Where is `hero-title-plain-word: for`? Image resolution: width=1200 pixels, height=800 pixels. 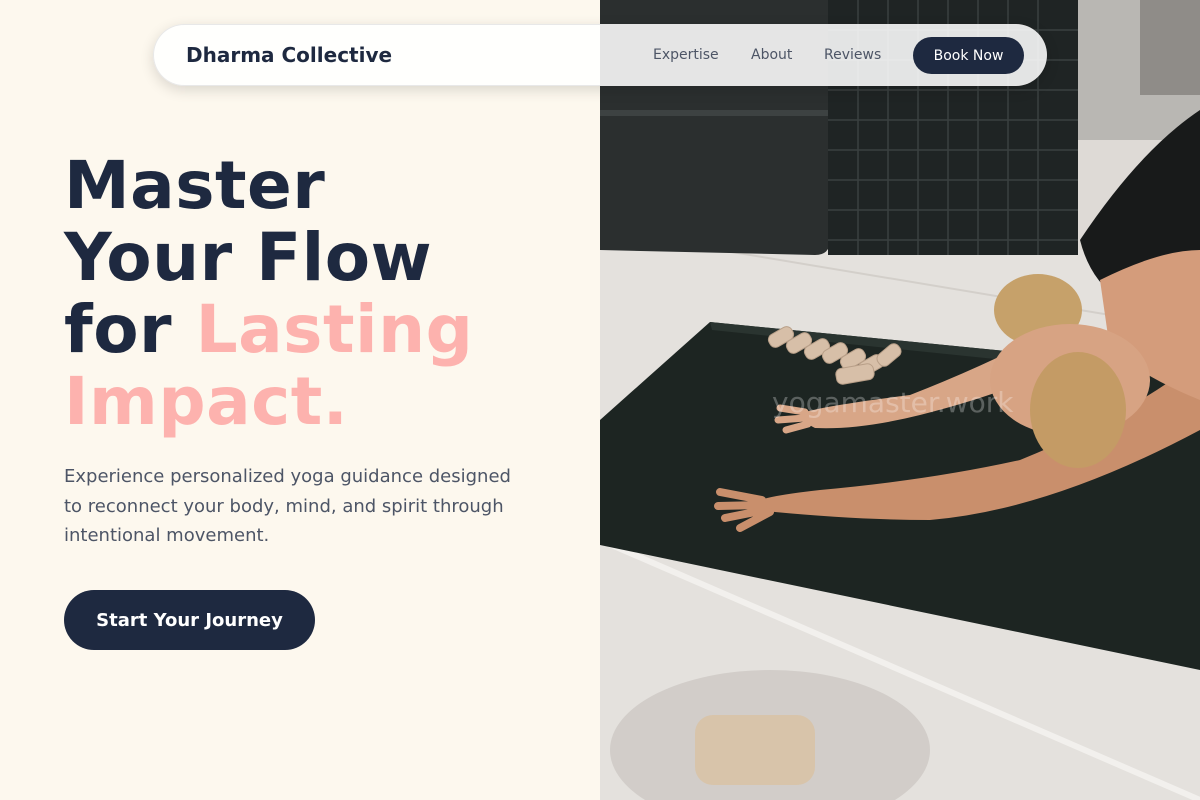 hero-title-plain-word: for is located at coordinates (130, 329).